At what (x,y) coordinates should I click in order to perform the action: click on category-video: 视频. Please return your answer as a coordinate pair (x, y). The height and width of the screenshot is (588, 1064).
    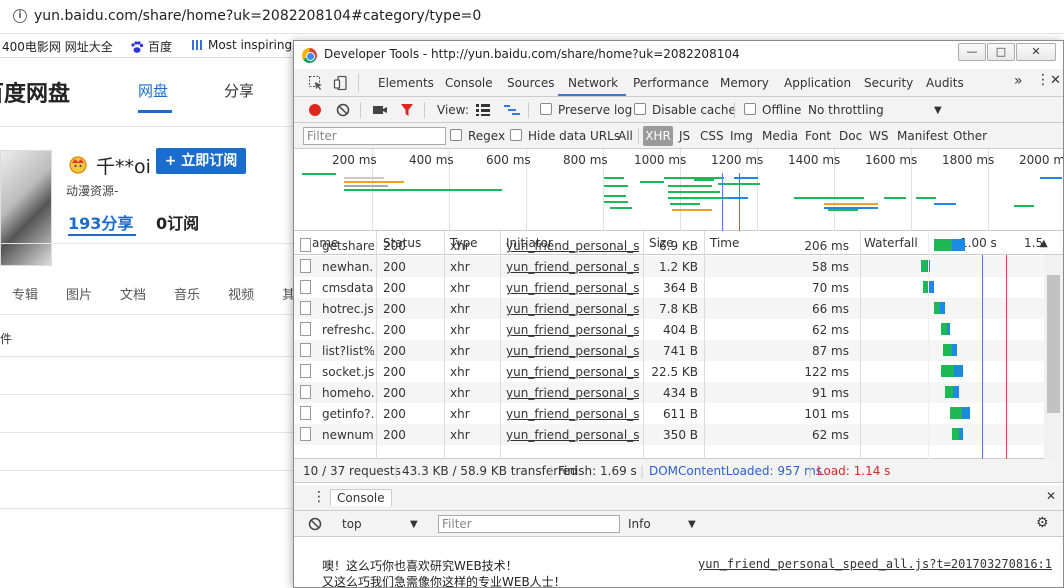
    Looking at the image, I should click on (241, 293).